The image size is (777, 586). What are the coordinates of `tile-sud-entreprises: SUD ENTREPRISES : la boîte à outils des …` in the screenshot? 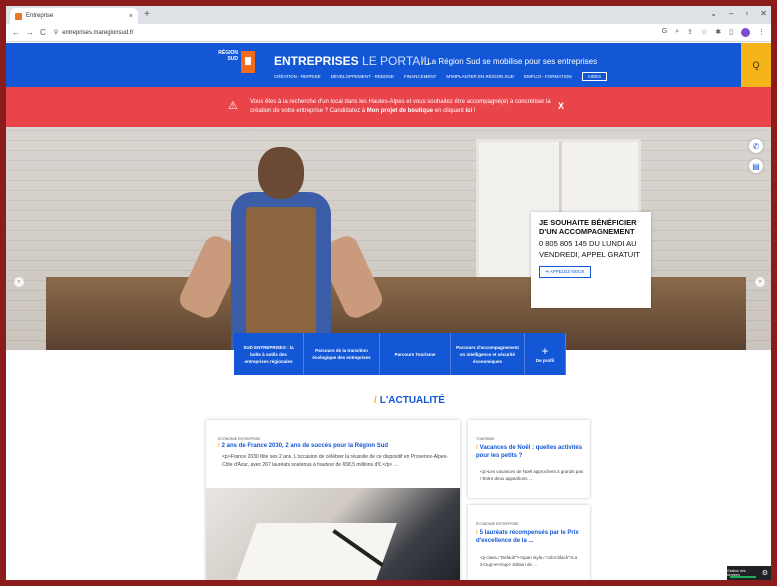 It's located at (269, 354).